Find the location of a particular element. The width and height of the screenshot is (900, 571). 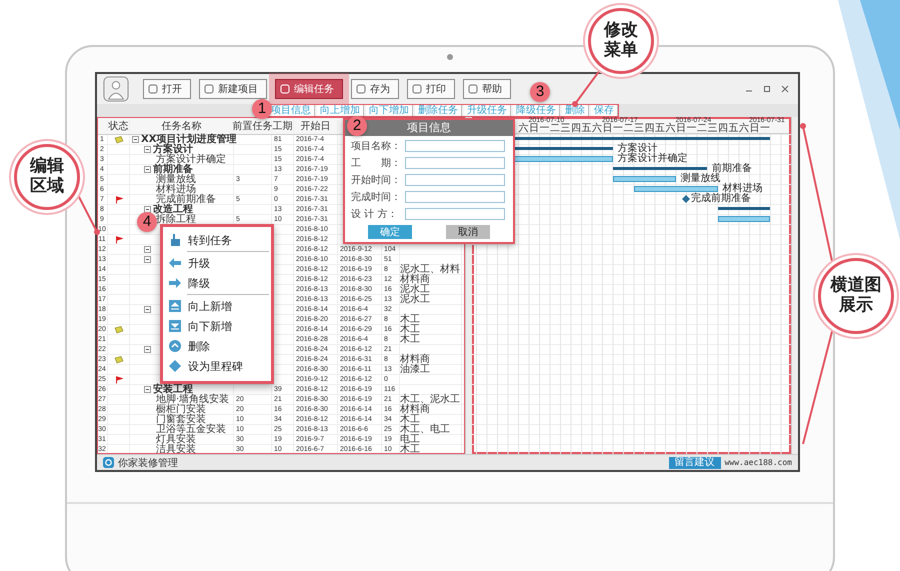

toolbar-button: 编辑任务 is located at coordinates (309, 89).